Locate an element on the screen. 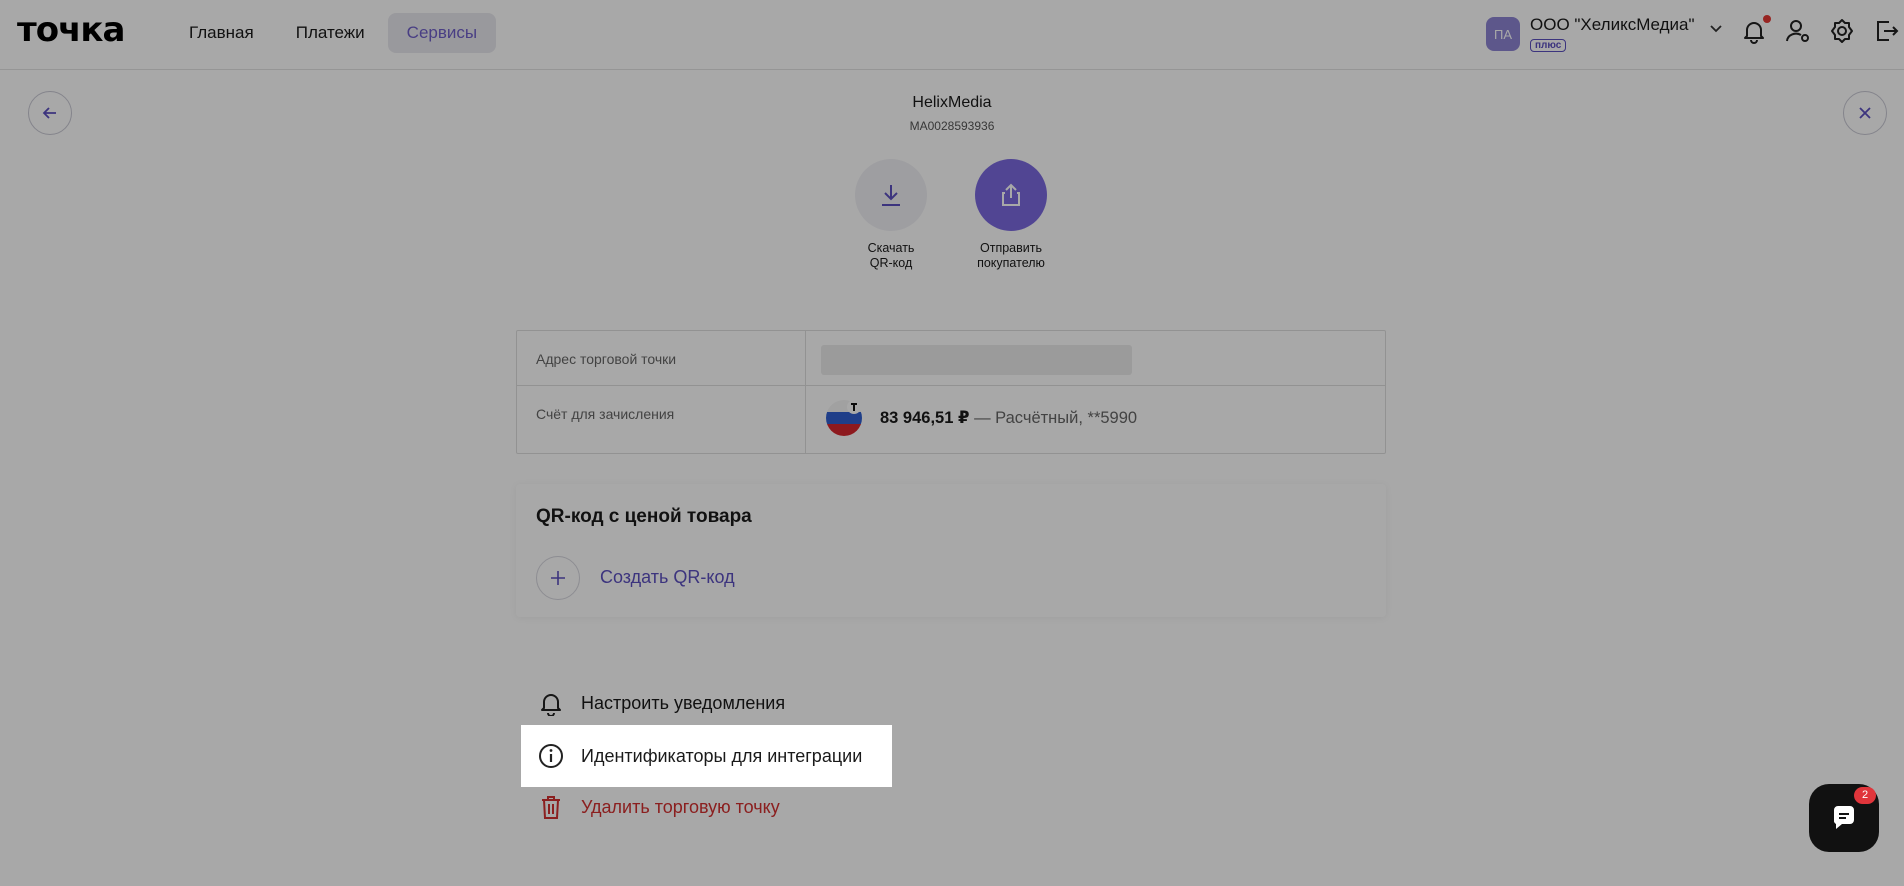 The height and width of the screenshot is (886, 1904). delete-point-label: Удалить торговую точку is located at coordinates (680, 806).